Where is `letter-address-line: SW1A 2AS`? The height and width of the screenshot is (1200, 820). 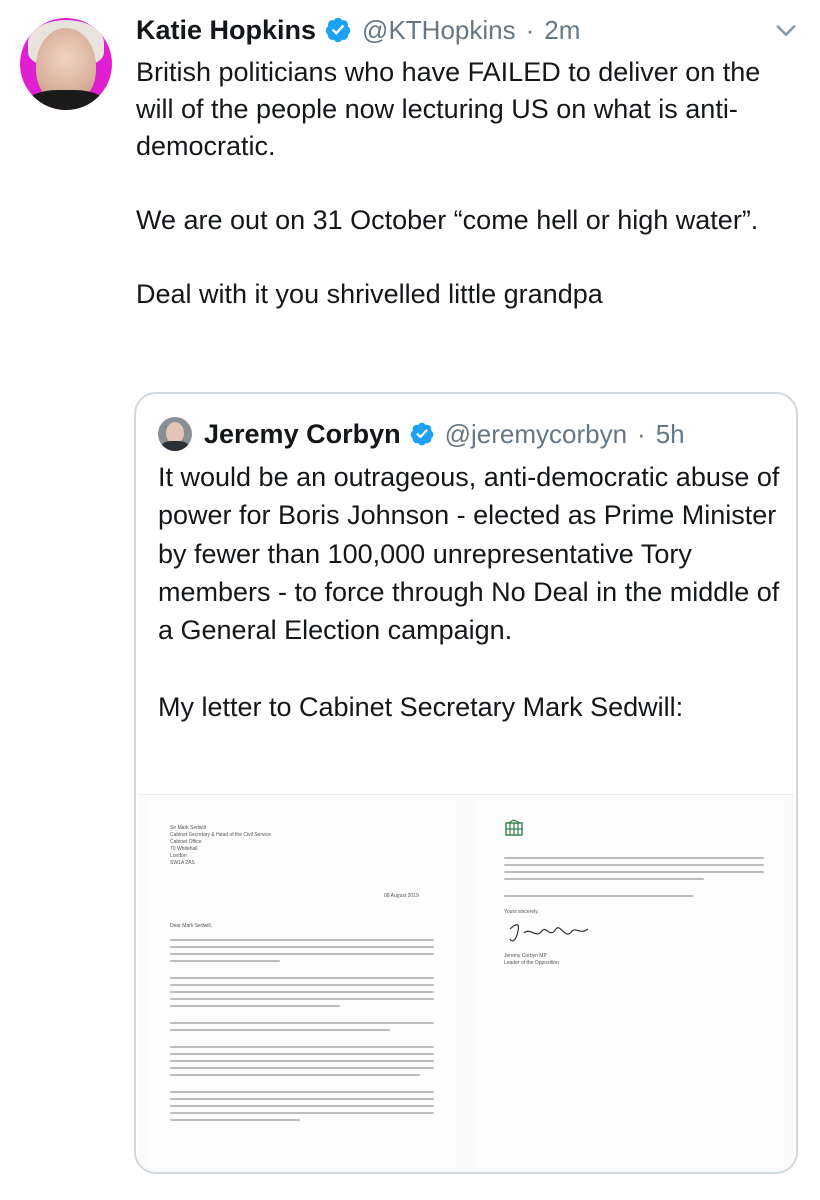 letter-address-line: SW1A 2AS is located at coordinates (182, 863).